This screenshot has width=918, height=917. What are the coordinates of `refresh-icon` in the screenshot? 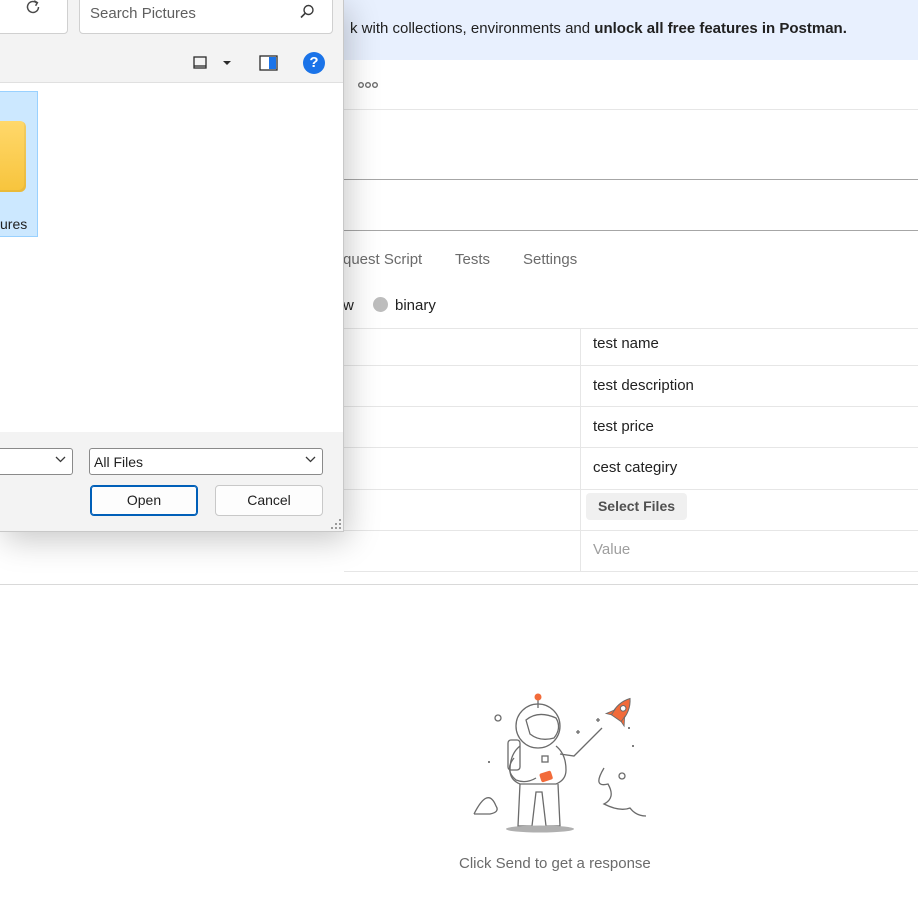 It's located at (33, 8).